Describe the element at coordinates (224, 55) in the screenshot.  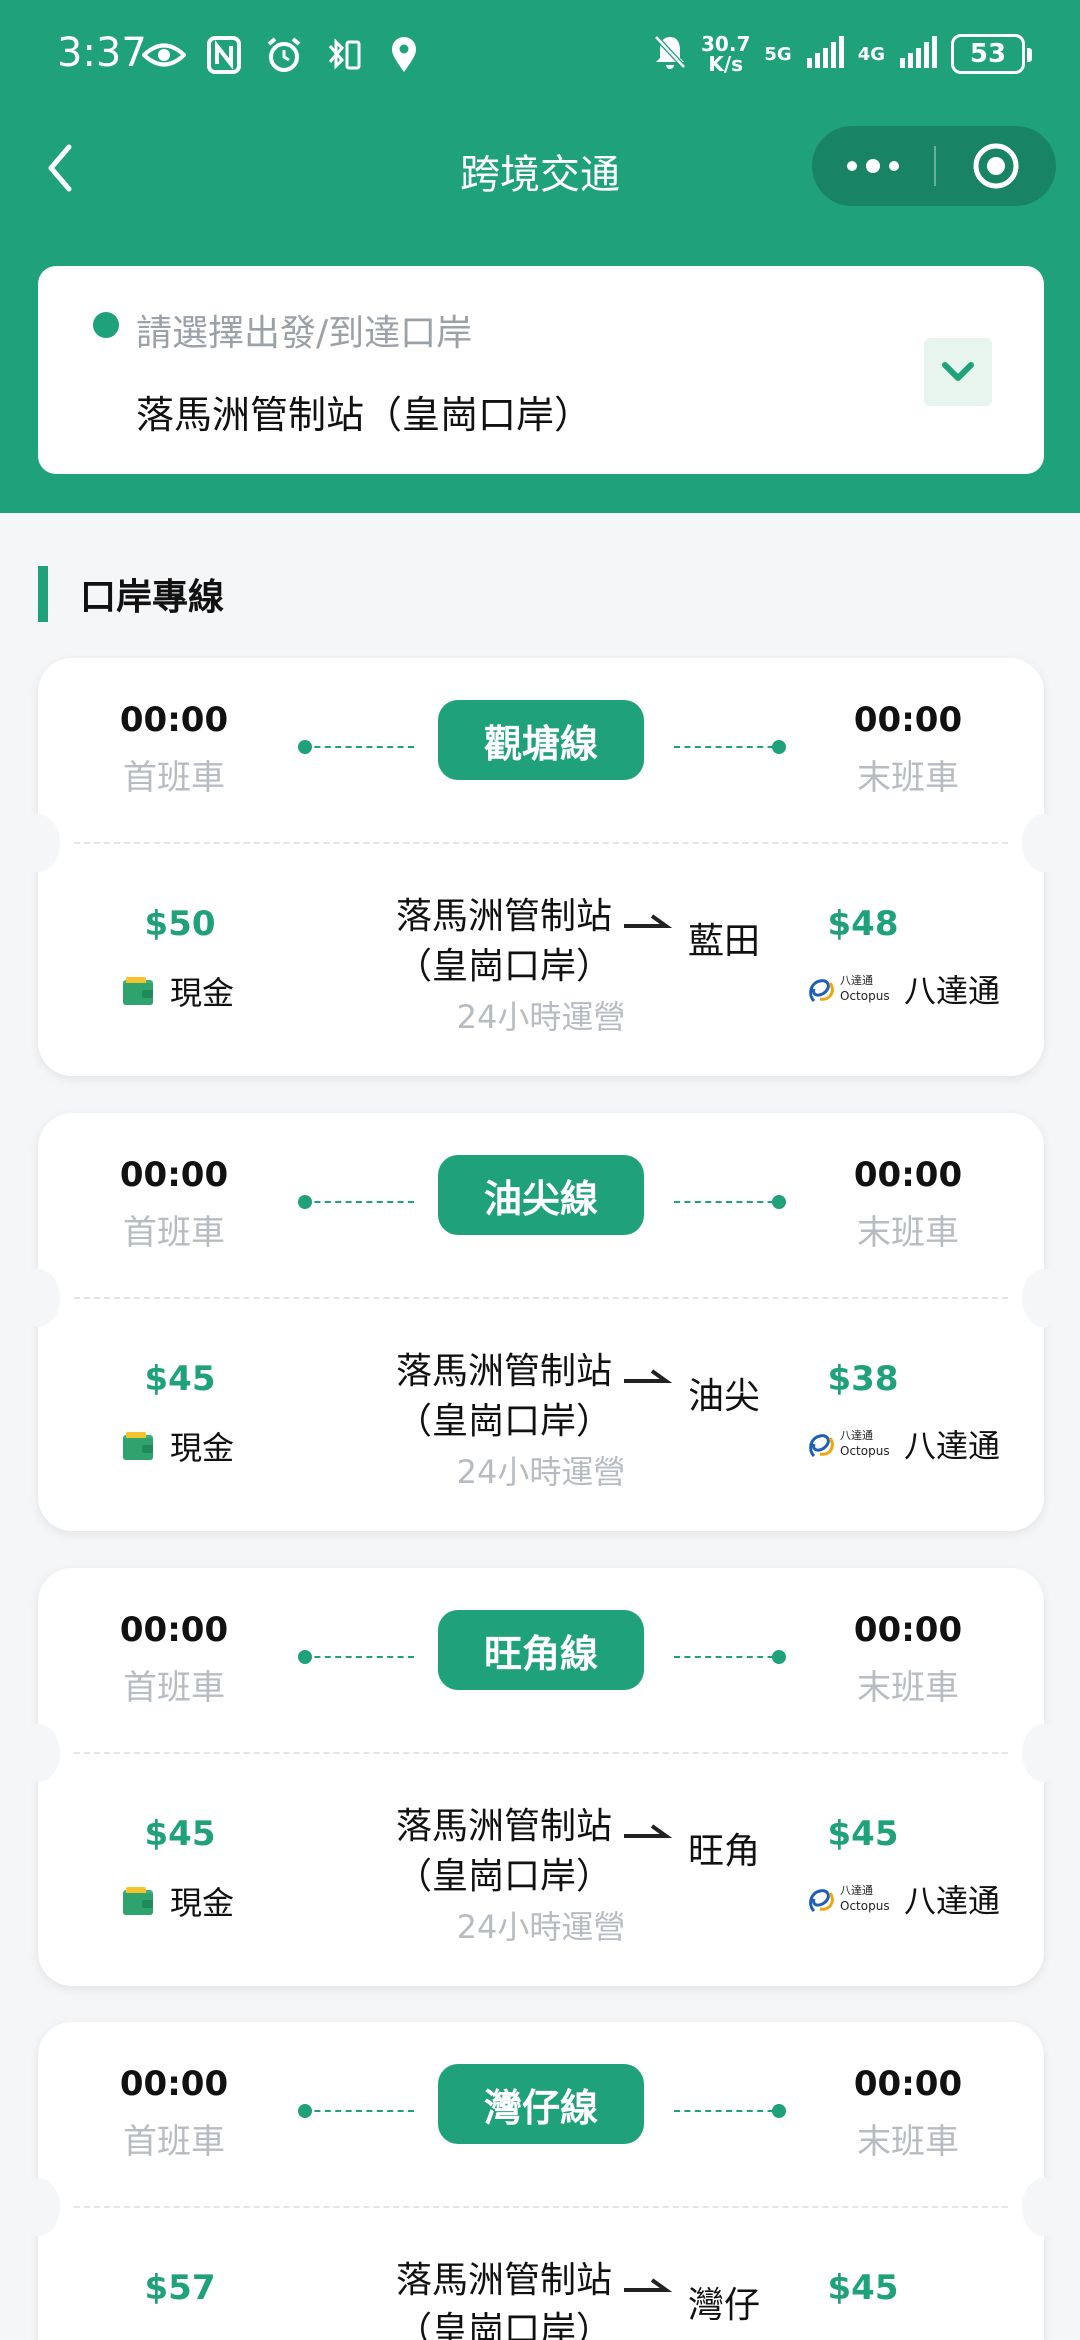
I see `nfc-icon` at that location.